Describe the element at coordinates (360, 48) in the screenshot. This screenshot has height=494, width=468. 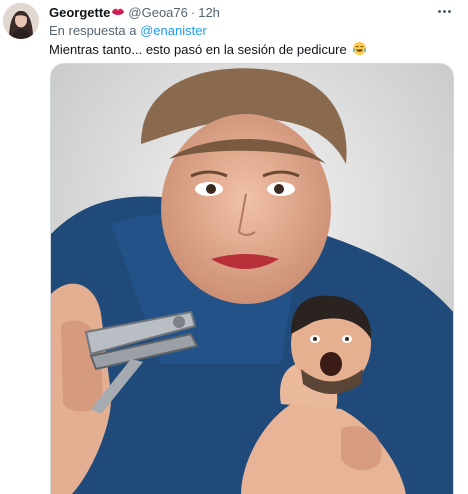
I see `tears-of-joy-emoji-icon` at that location.